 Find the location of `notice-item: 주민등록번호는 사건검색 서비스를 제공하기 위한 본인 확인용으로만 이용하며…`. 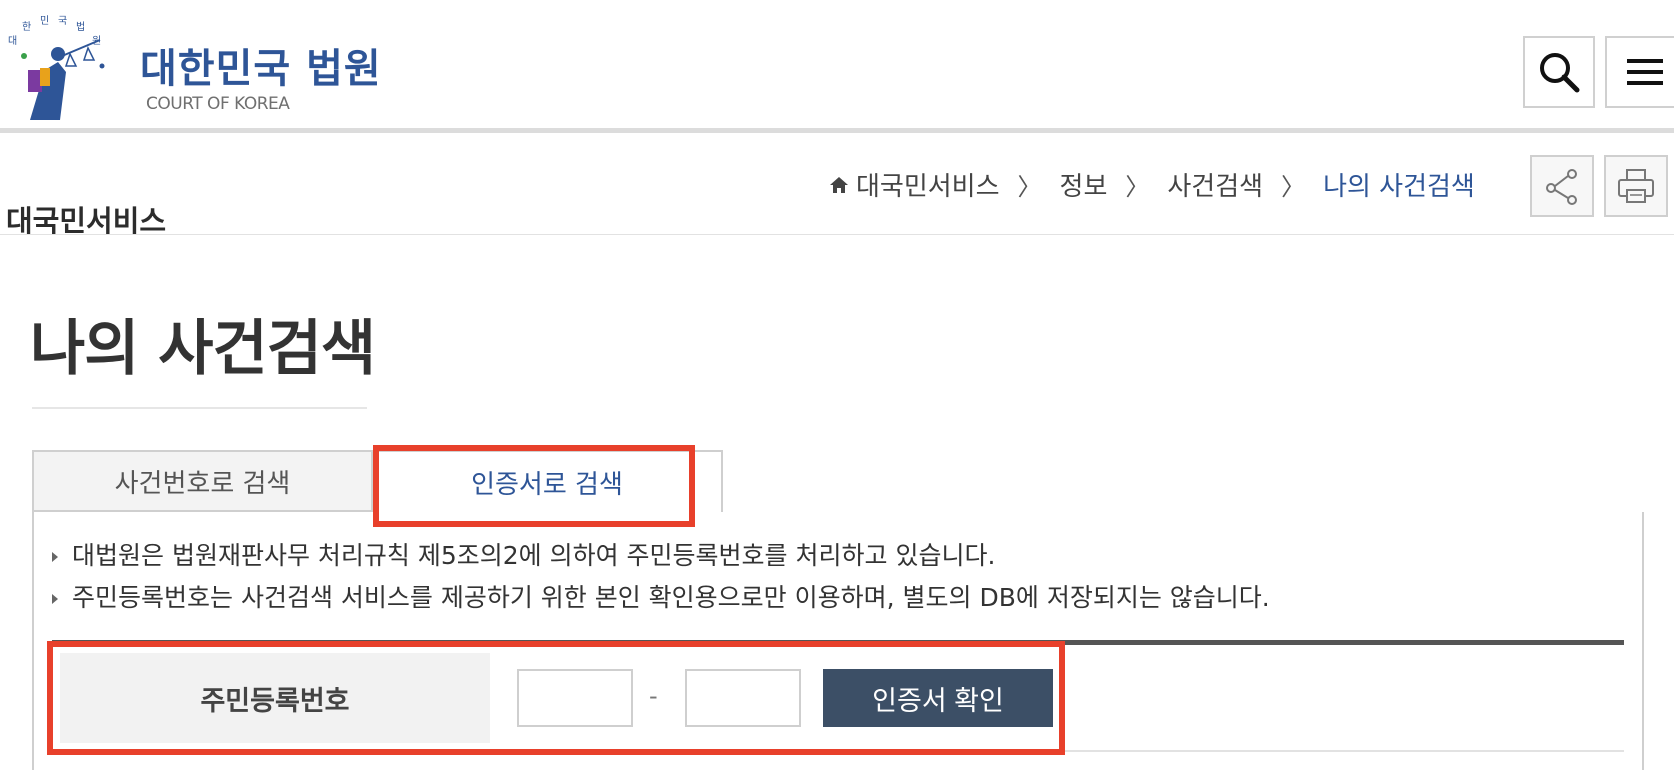

notice-item: 주민등록번호는 사건검색 서비스를 제공하기 위한 본인 확인용으로만 이용하며… is located at coordinates (661, 596).